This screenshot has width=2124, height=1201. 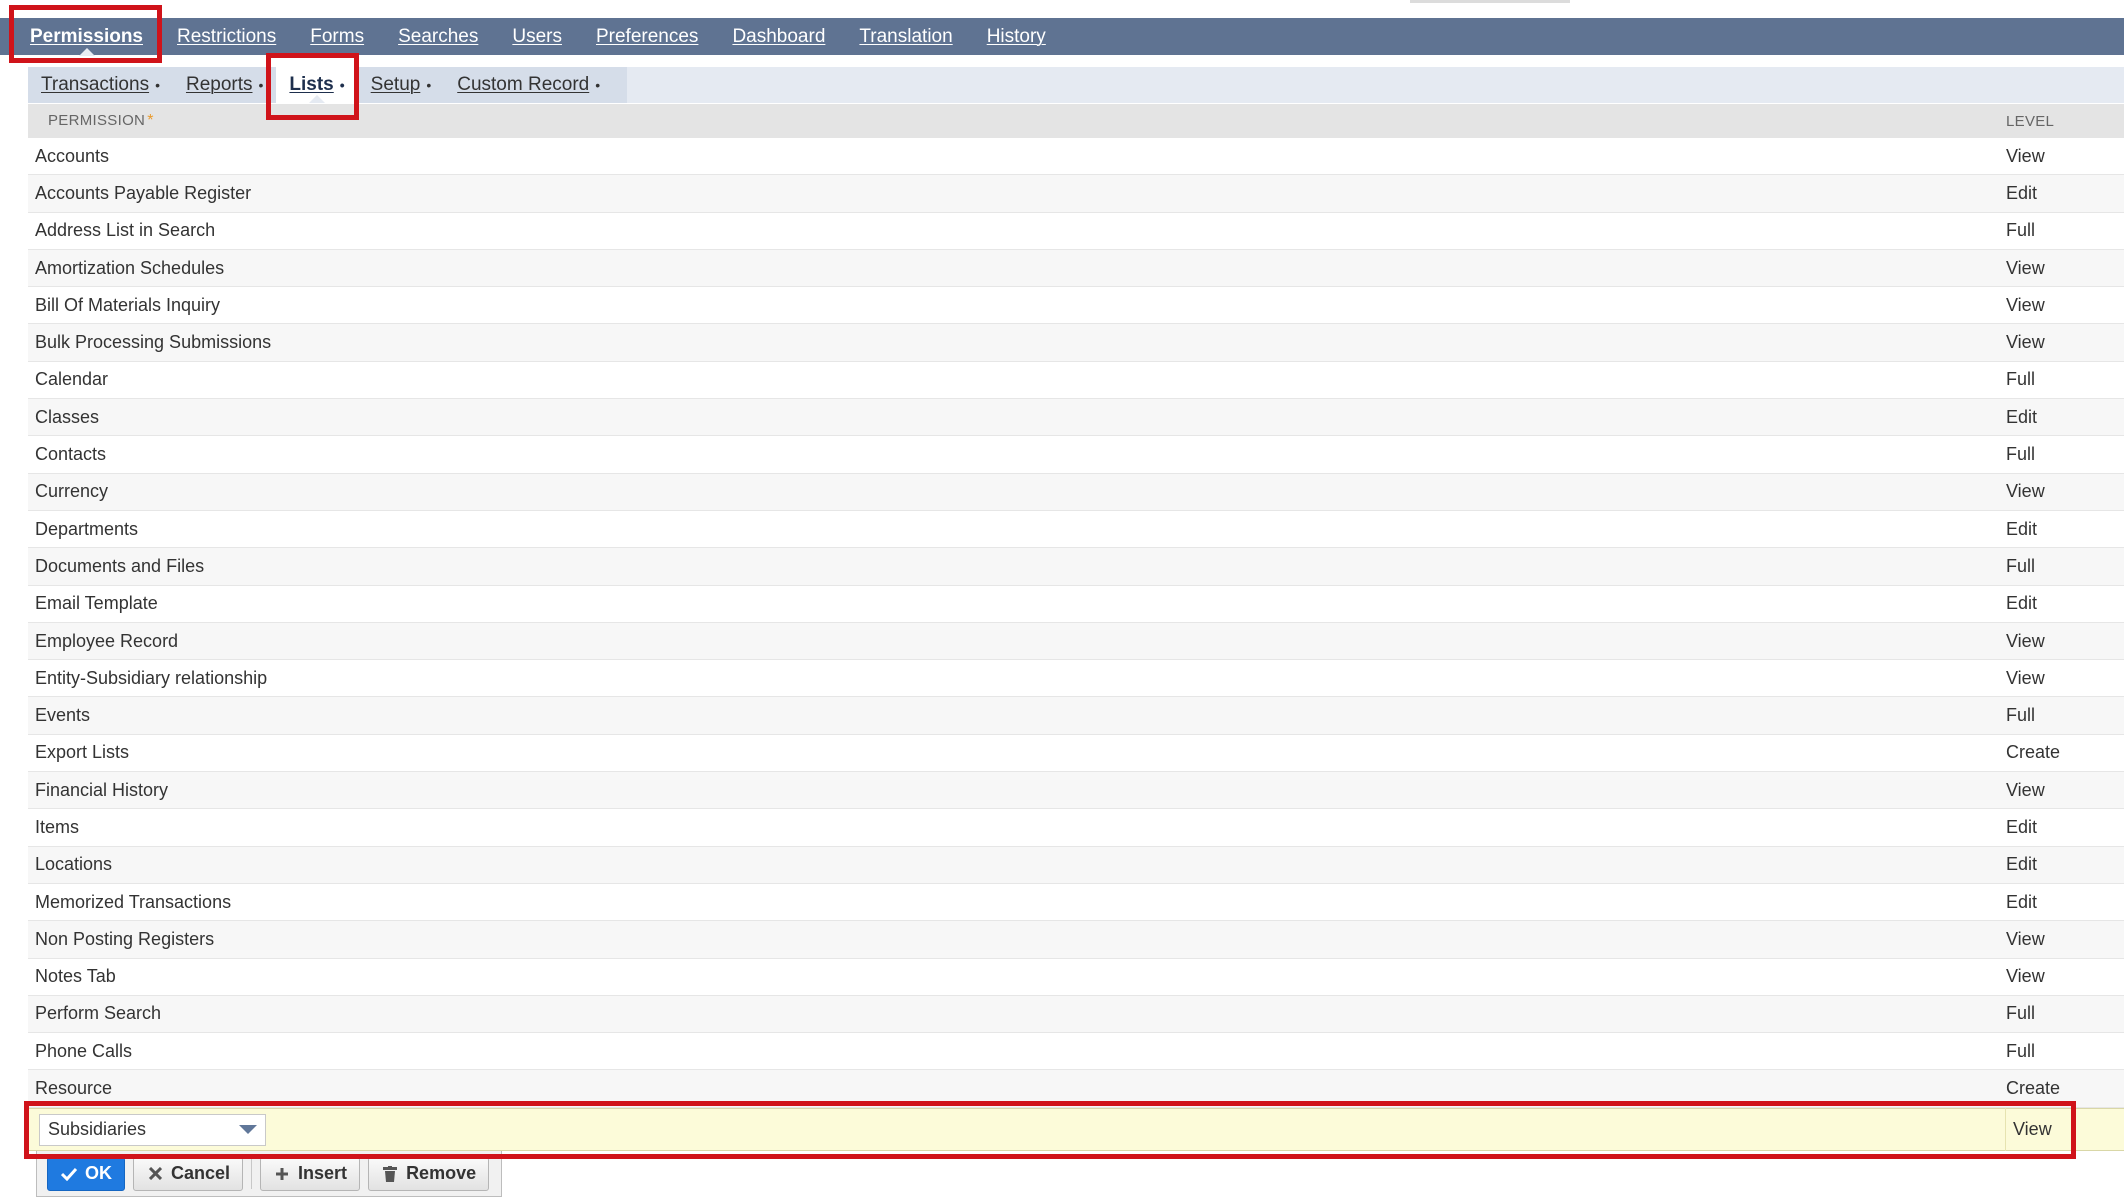 I want to click on table-row: Events Full, so click(x=1076, y=716).